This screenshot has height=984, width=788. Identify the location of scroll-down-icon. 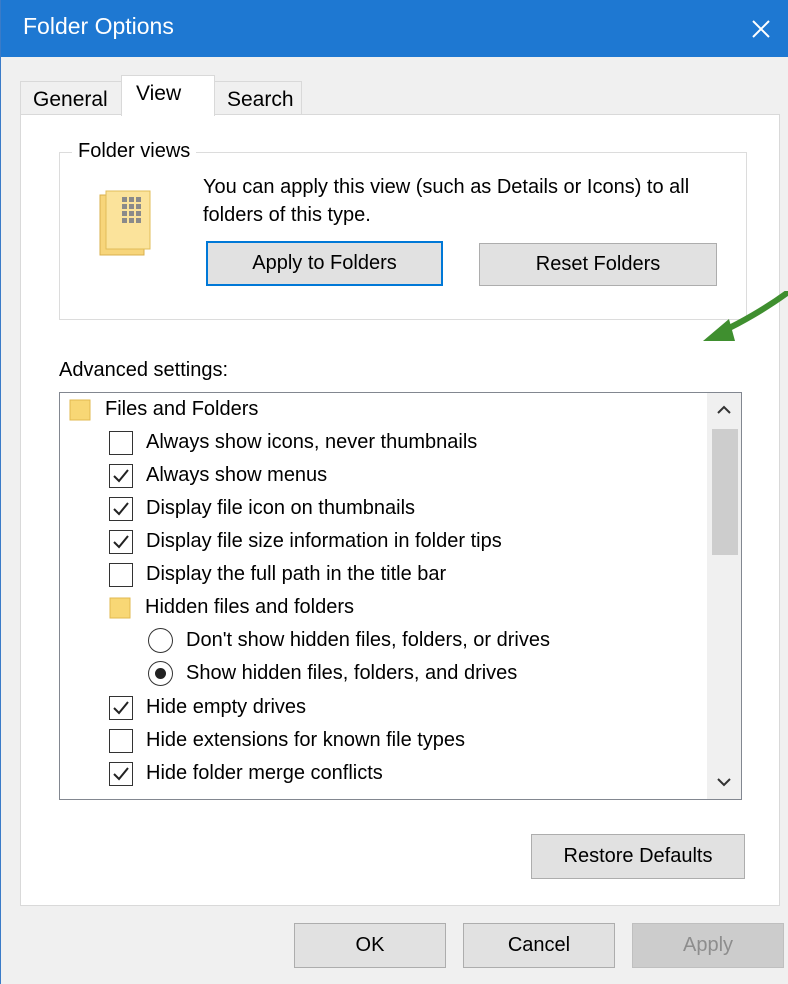
(724, 782).